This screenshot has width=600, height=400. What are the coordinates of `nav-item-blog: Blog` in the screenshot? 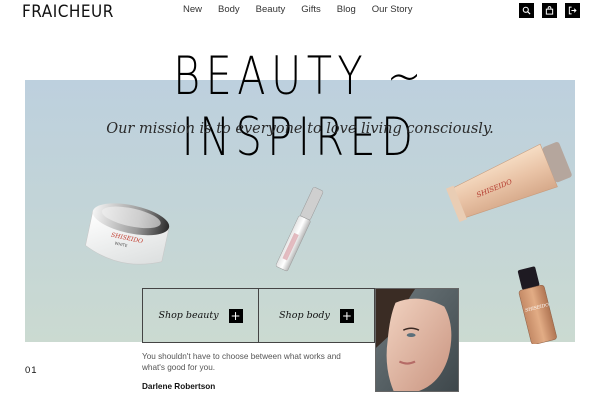 It's located at (346, 9).